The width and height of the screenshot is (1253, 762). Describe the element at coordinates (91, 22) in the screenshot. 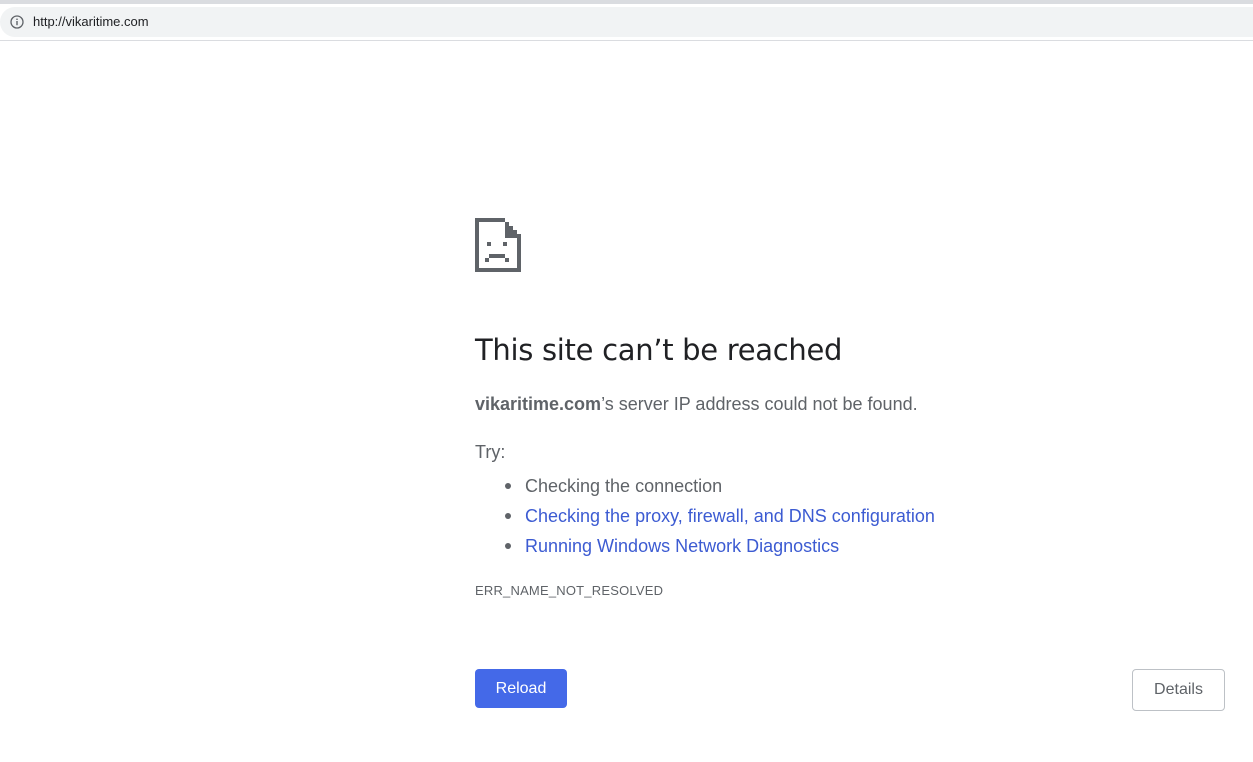

I see `url-text: http://vikaritime.com` at that location.